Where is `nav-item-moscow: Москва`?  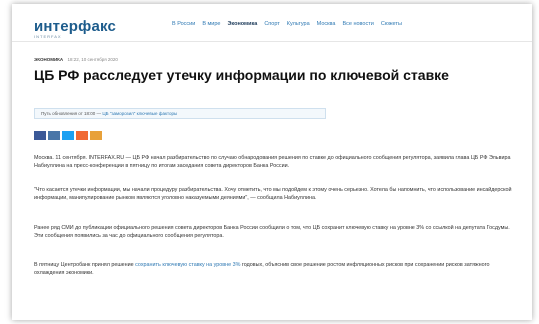
nav-item-moscow: Москва is located at coordinates (326, 24).